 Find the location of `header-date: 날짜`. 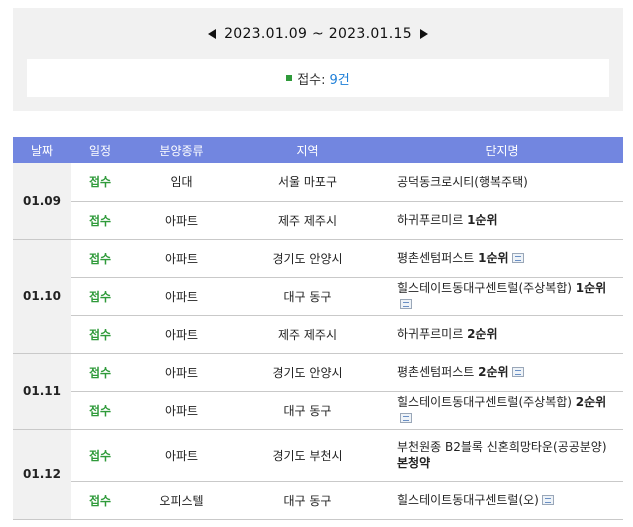

header-date: 날짜 is located at coordinates (42, 150).